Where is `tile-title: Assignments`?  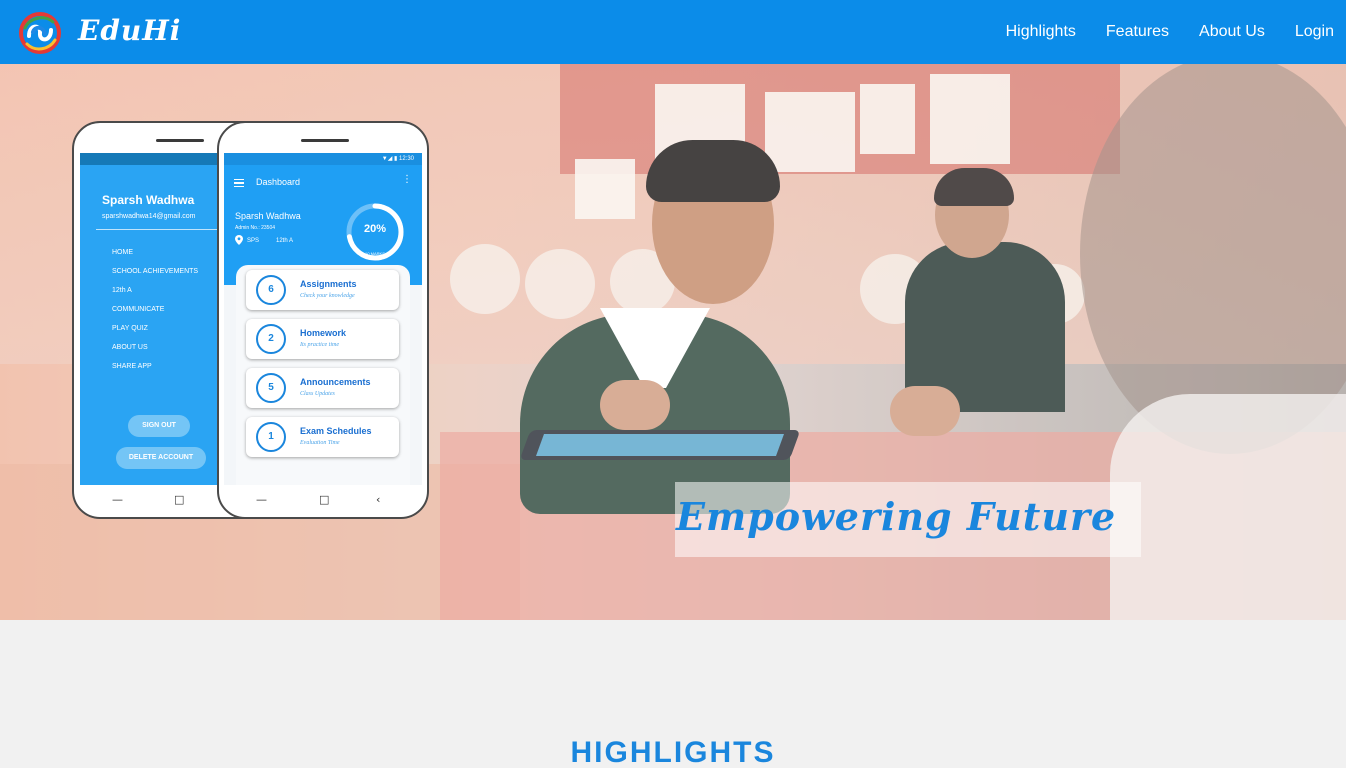 tile-title: Assignments is located at coordinates (328, 284).